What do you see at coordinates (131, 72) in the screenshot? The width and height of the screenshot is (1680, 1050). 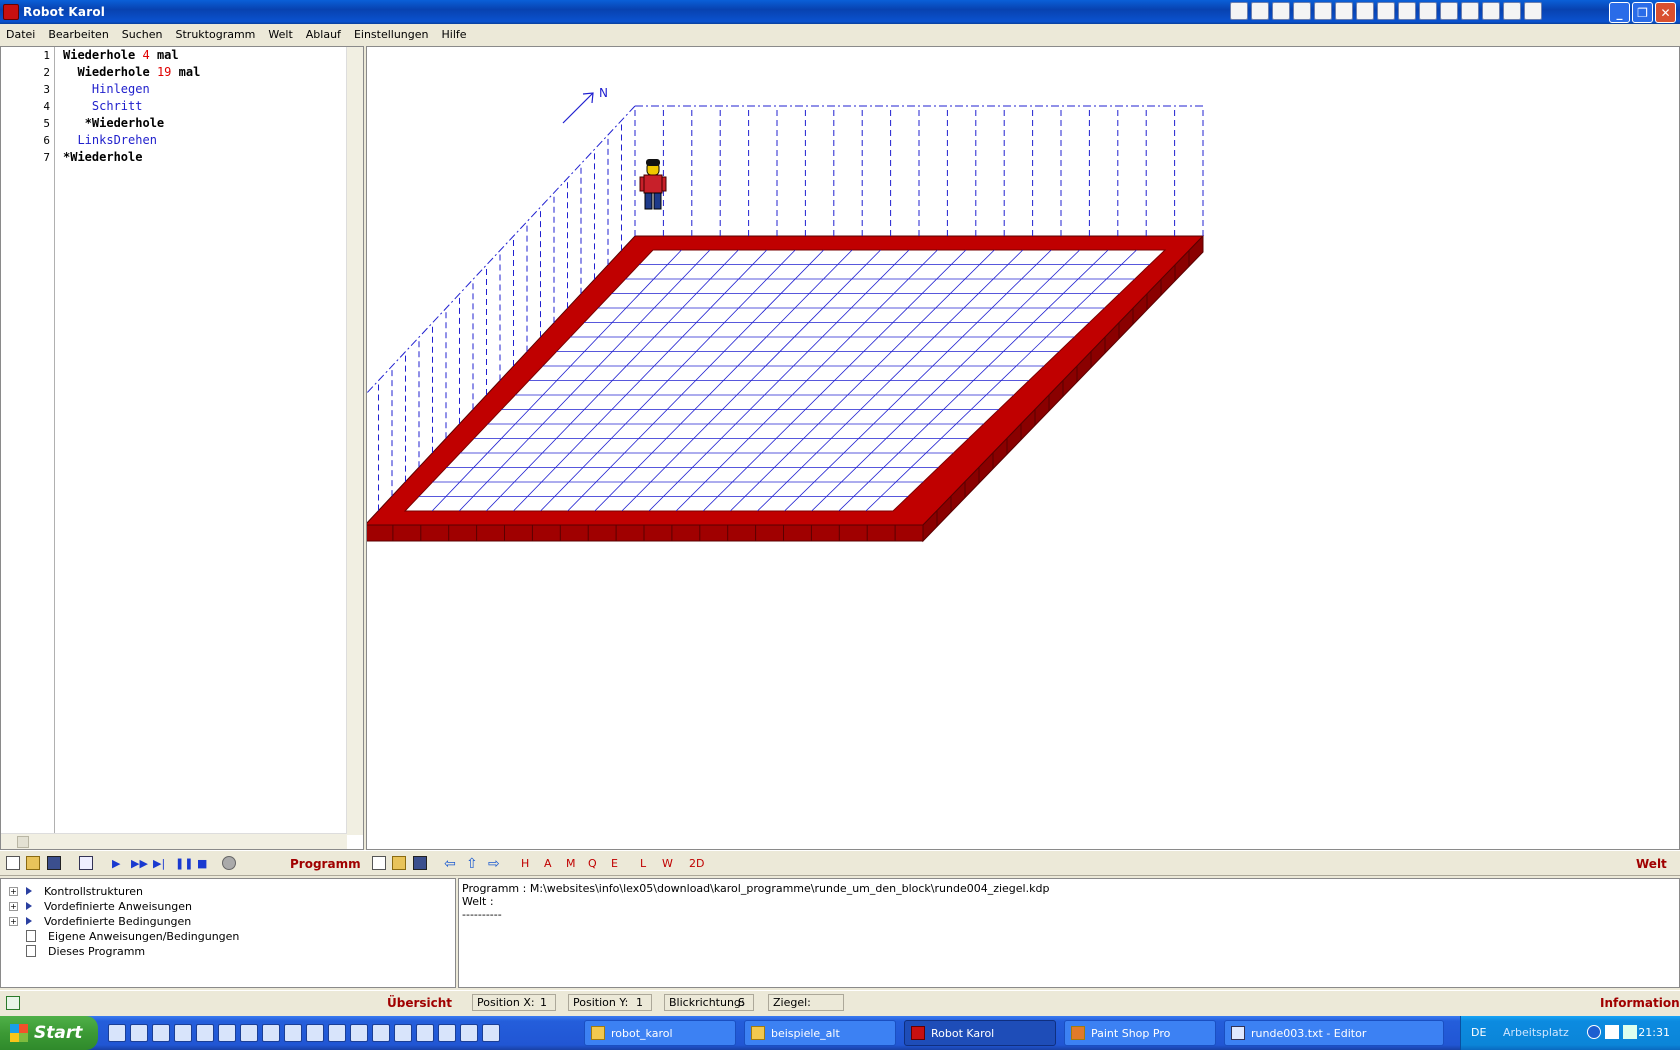 I see `code-line: Wiederhole 19 mal` at bounding box center [131, 72].